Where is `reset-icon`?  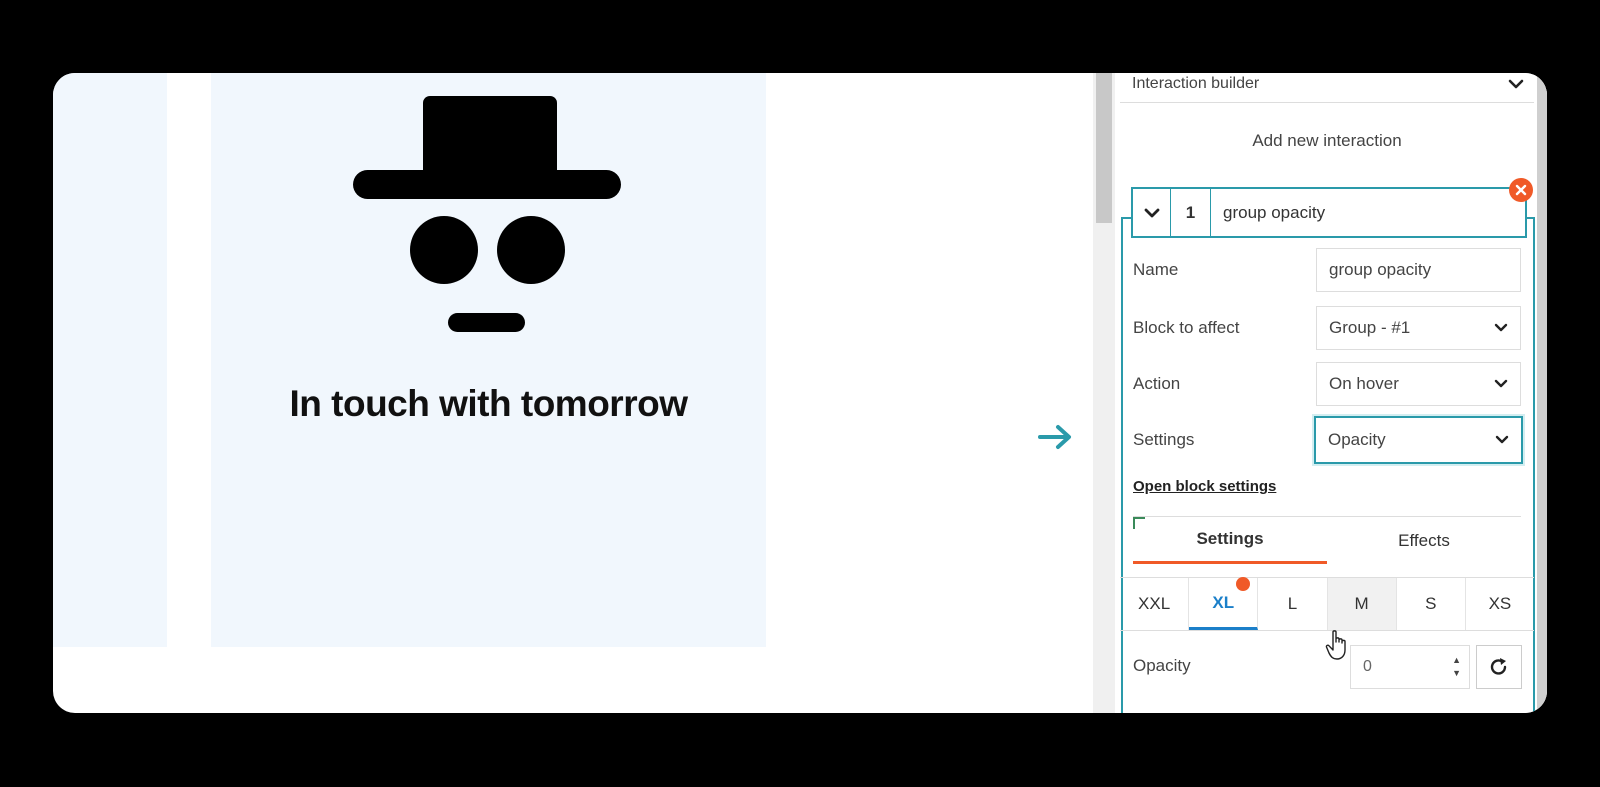 reset-icon is located at coordinates (1498, 666).